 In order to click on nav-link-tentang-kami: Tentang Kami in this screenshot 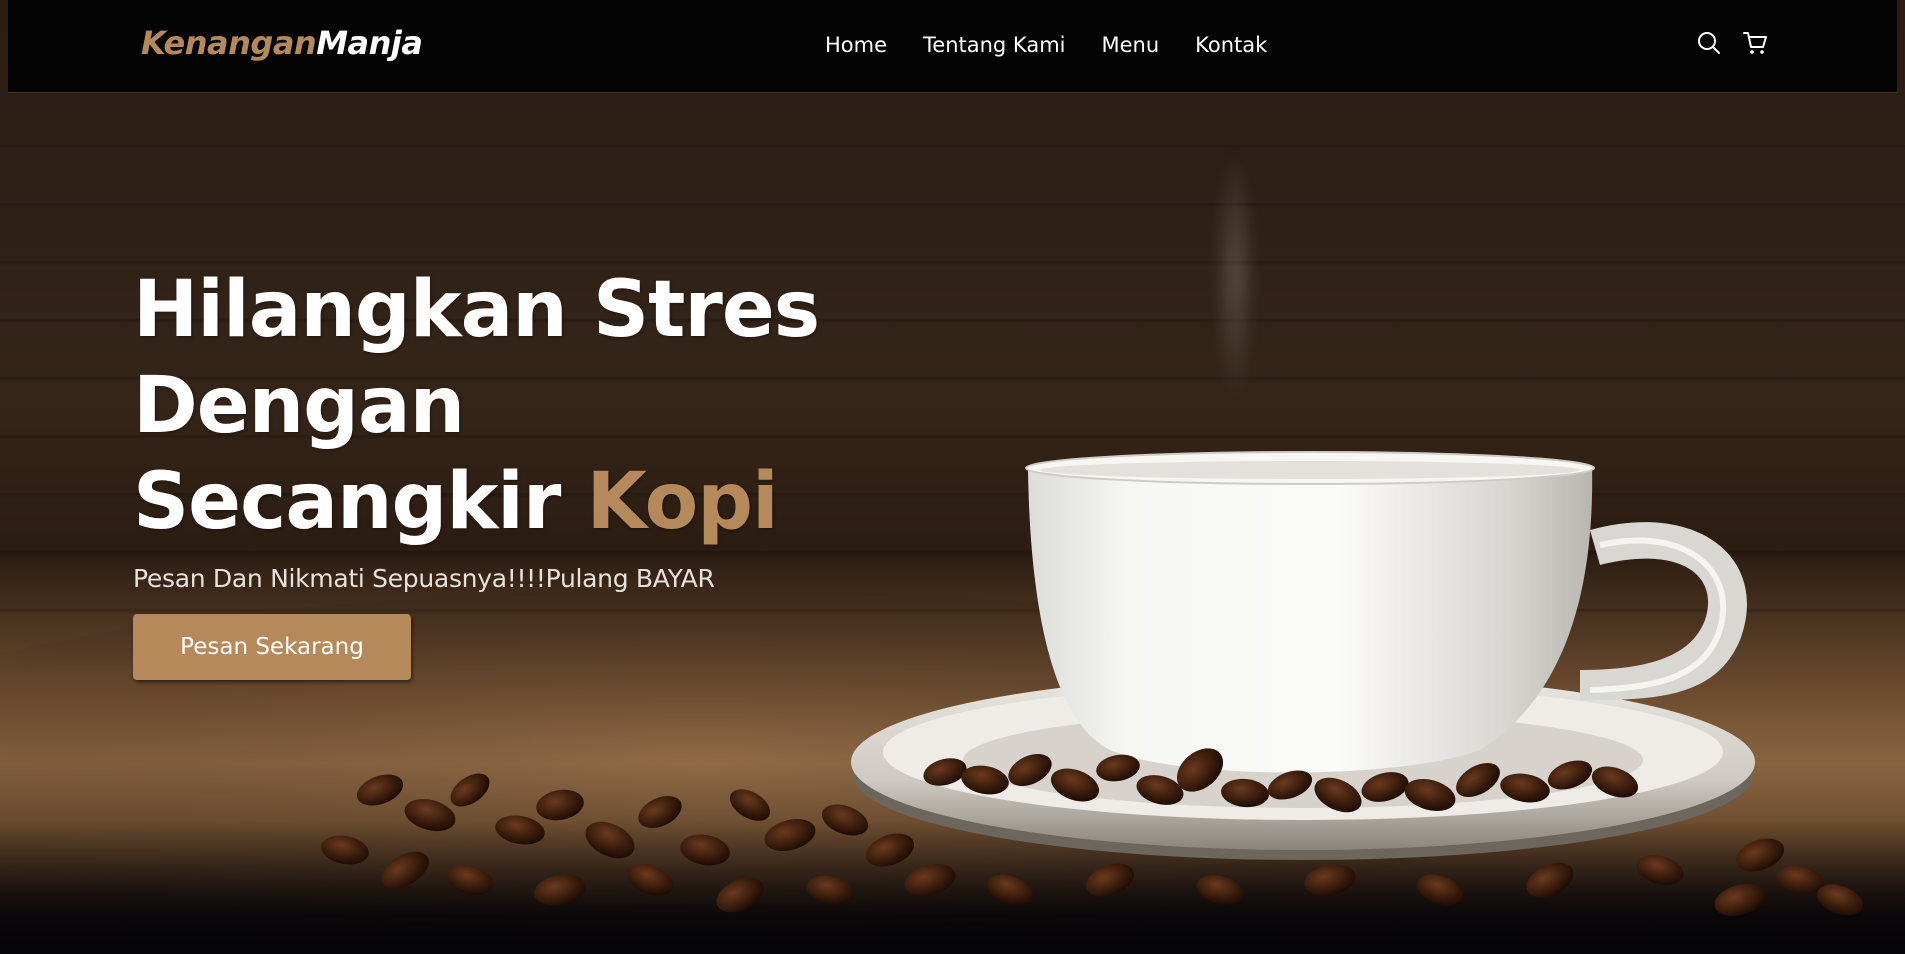, I will do `click(994, 45)`.